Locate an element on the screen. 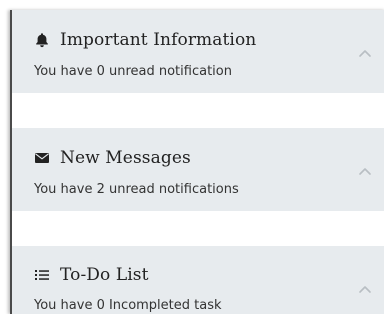 Image resolution: width=384 pixels, height=314 pixels. panel-title: New Messages is located at coordinates (125, 158).